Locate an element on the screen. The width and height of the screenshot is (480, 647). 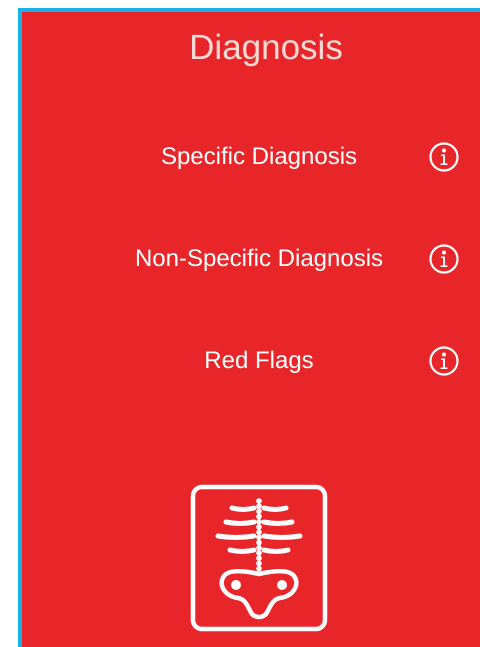
screen-title: Diagnosis is located at coordinates (266, 48).